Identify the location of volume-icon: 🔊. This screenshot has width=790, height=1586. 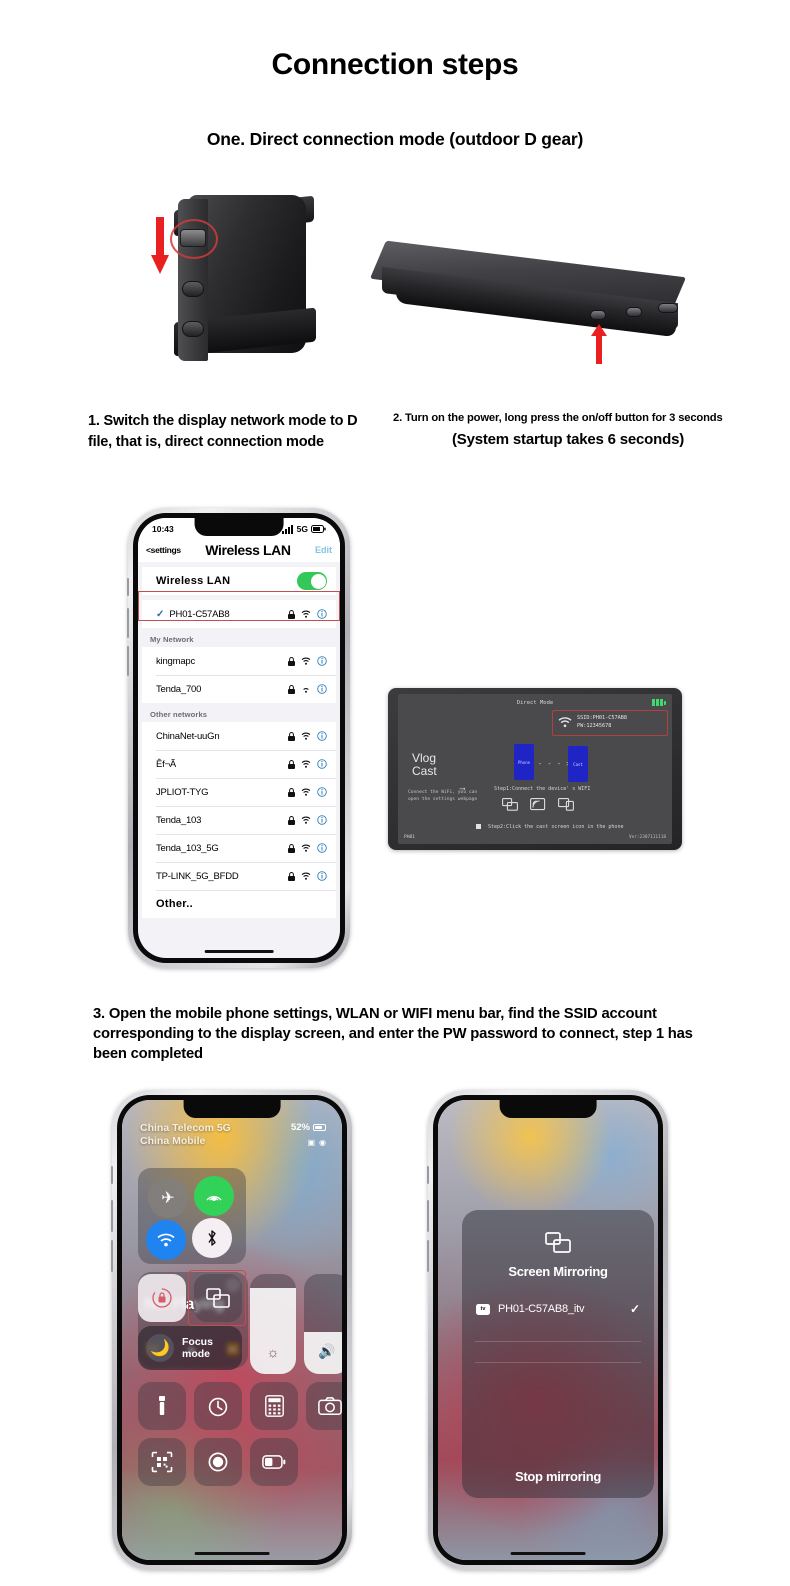
(327, 1351).